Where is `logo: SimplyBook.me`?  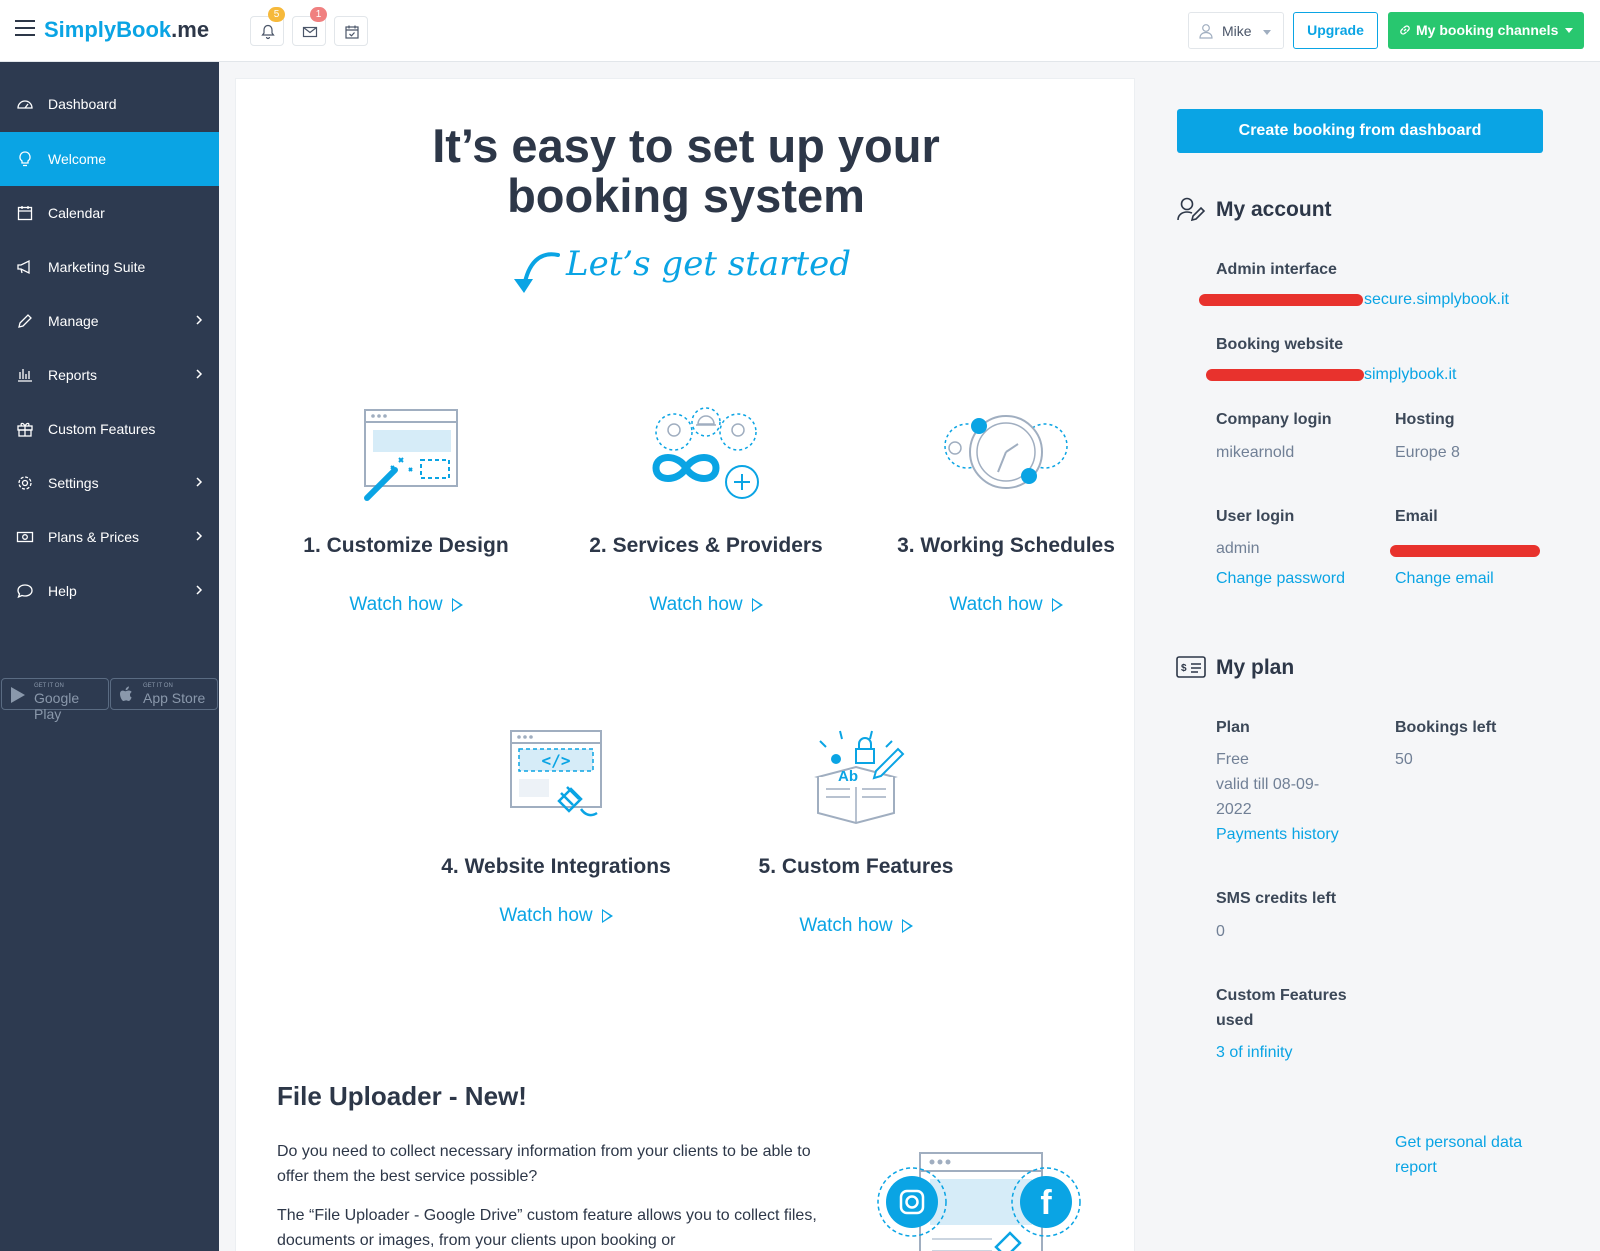
logo: SimplyBook.me is located at coordinates (126, 30).